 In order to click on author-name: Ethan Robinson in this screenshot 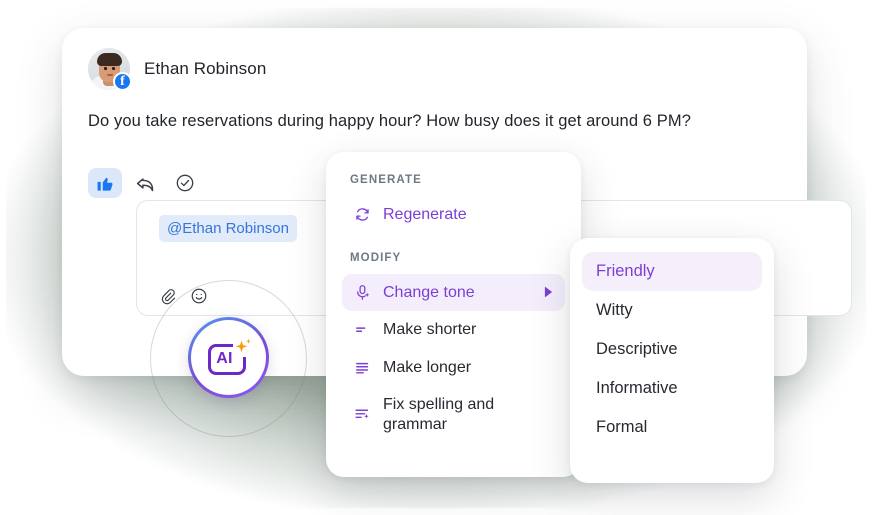, I will do `click(205, 68)`.